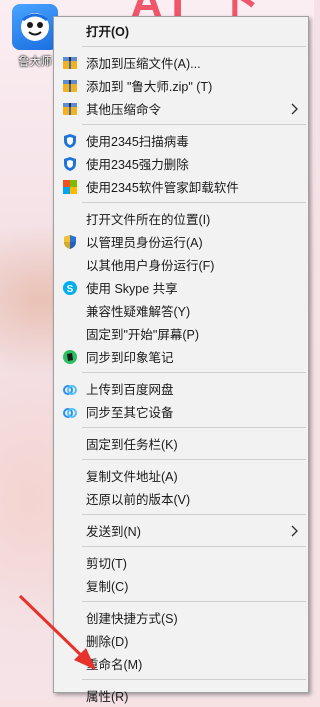 Image resolution: width=320 pixels, height=707 pixels. What do you see at coordinates (181, 30) in the screenshot?
I see `menu-item-0-0-o: 打开(O)` at bounding box center [181, 30].